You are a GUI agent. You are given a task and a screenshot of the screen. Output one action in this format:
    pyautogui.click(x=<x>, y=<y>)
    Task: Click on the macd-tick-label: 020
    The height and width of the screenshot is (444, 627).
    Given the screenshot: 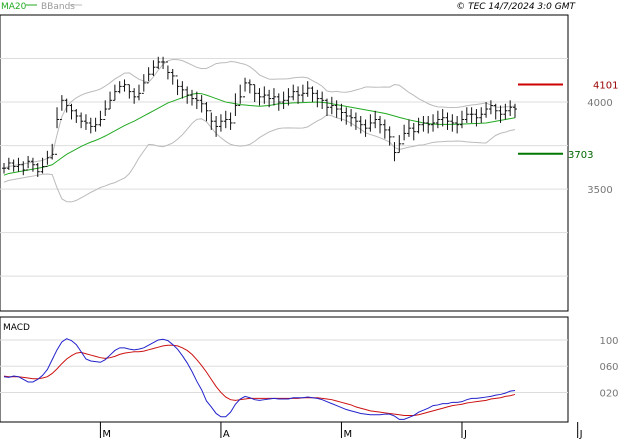 What is the action you would take?
    pyautogui.click(x=608, y=393)
    